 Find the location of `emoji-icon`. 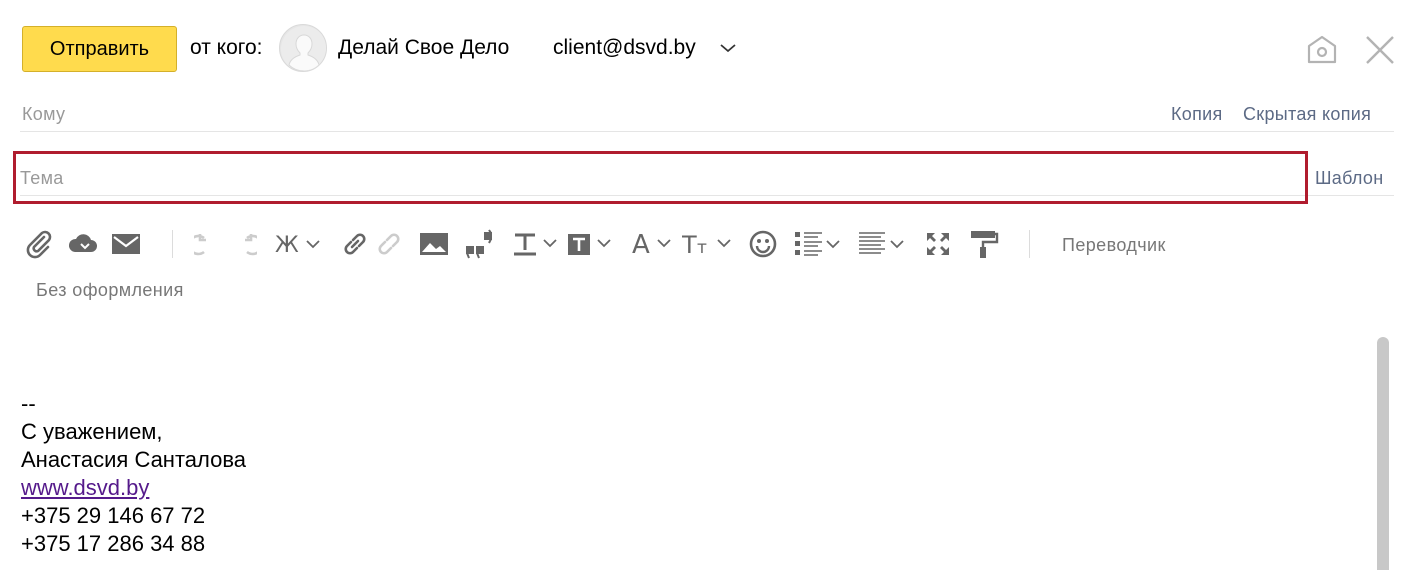

emoji-icon is located at coordinates (763, 244).